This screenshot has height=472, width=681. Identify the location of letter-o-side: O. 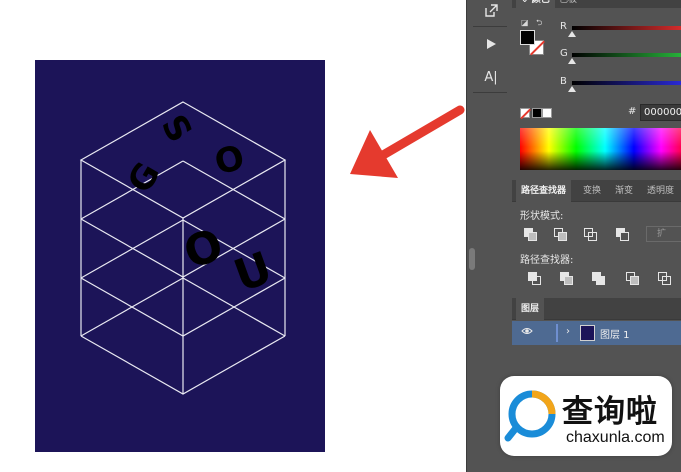
(203, 249).